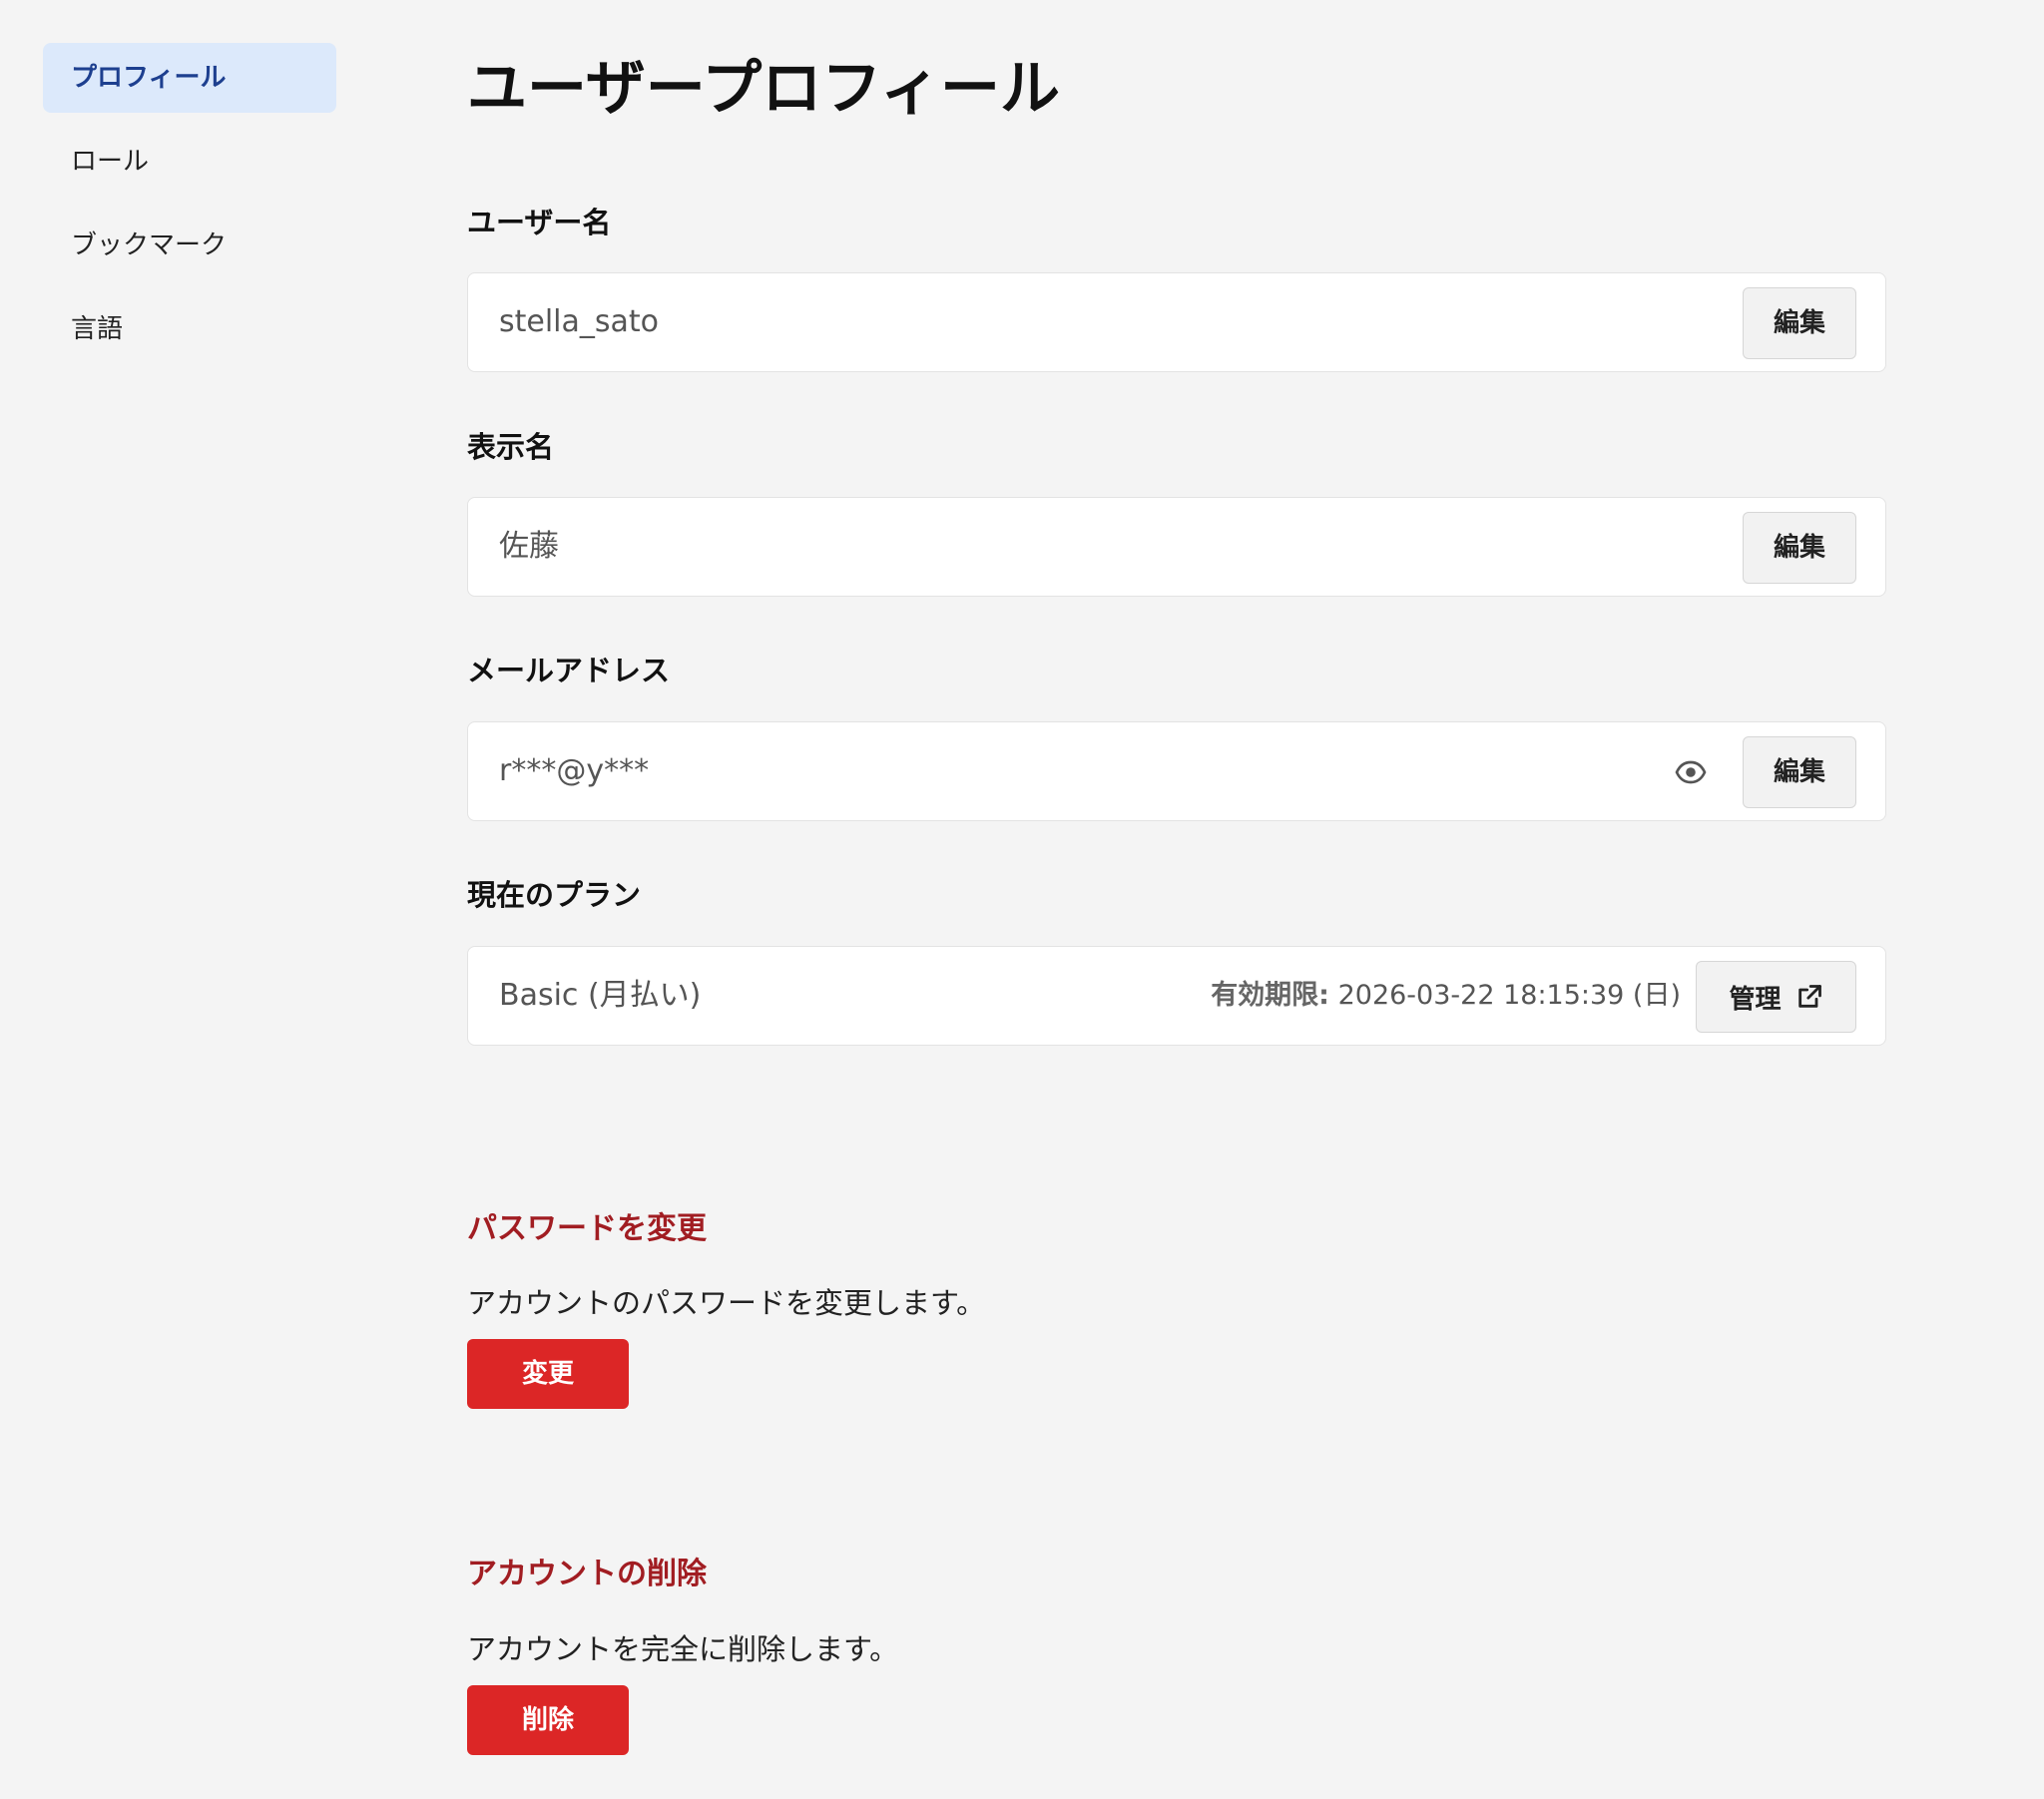  What do you see at coordinates (189, 162) in the screenshot?
I see `sidebar-item-roles: ロール` at bounding box center [189, 162].